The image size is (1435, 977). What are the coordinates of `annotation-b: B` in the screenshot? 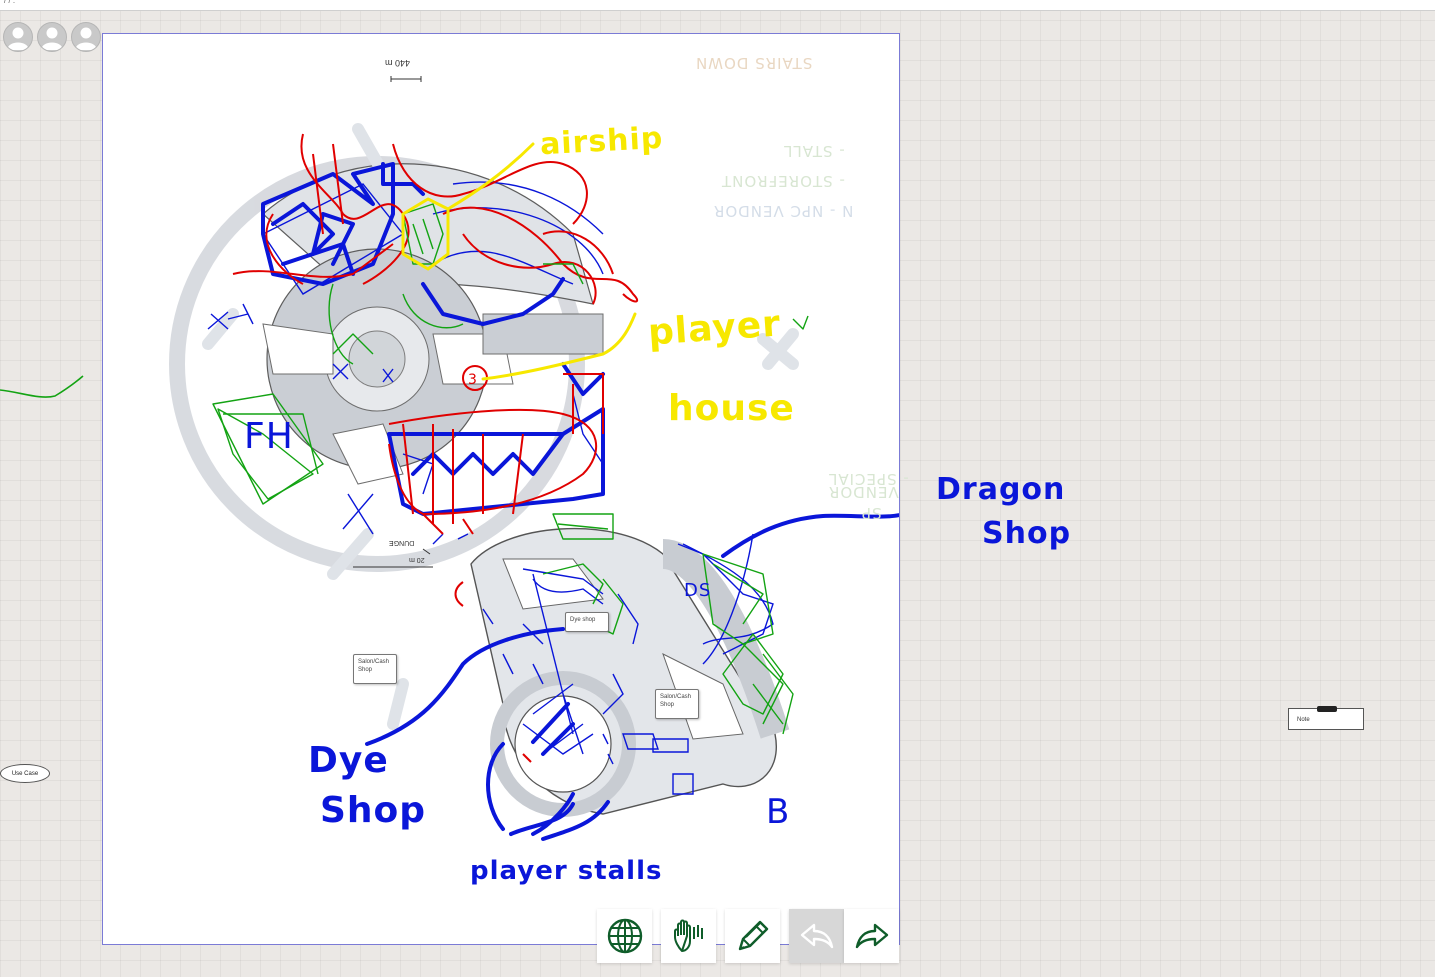 It's located at (778, 812).